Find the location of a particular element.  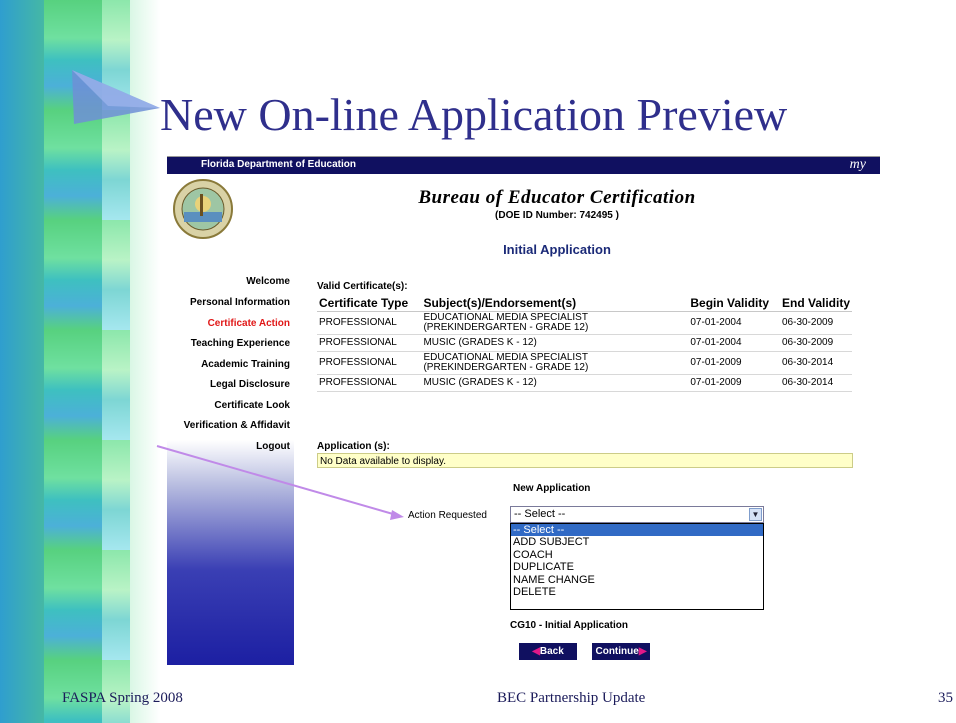

col-header-end: End Validity is located at coordinates (815, 303).